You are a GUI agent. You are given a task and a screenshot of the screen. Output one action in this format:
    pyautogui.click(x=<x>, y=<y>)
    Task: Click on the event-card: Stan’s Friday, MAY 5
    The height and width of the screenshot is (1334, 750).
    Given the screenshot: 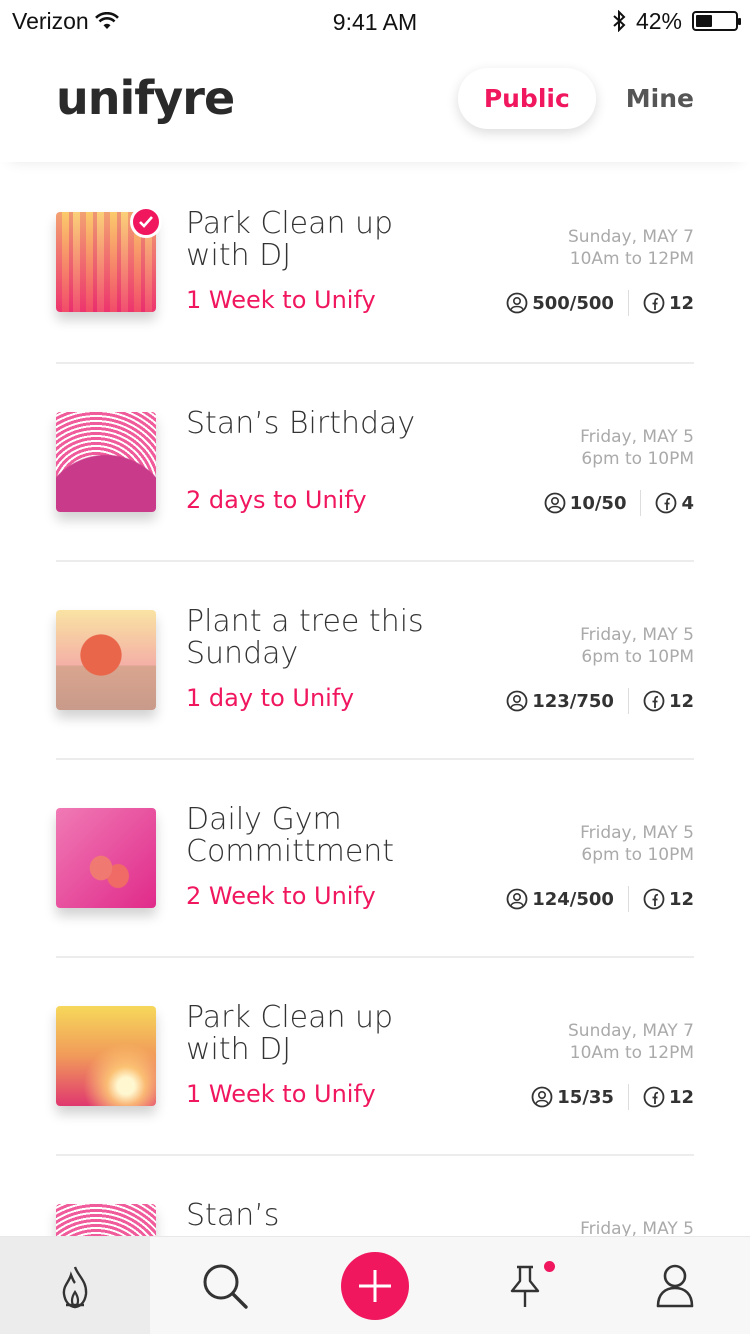 What is the action you would take?
    pyautogui.click(x=375, y=1196)
    